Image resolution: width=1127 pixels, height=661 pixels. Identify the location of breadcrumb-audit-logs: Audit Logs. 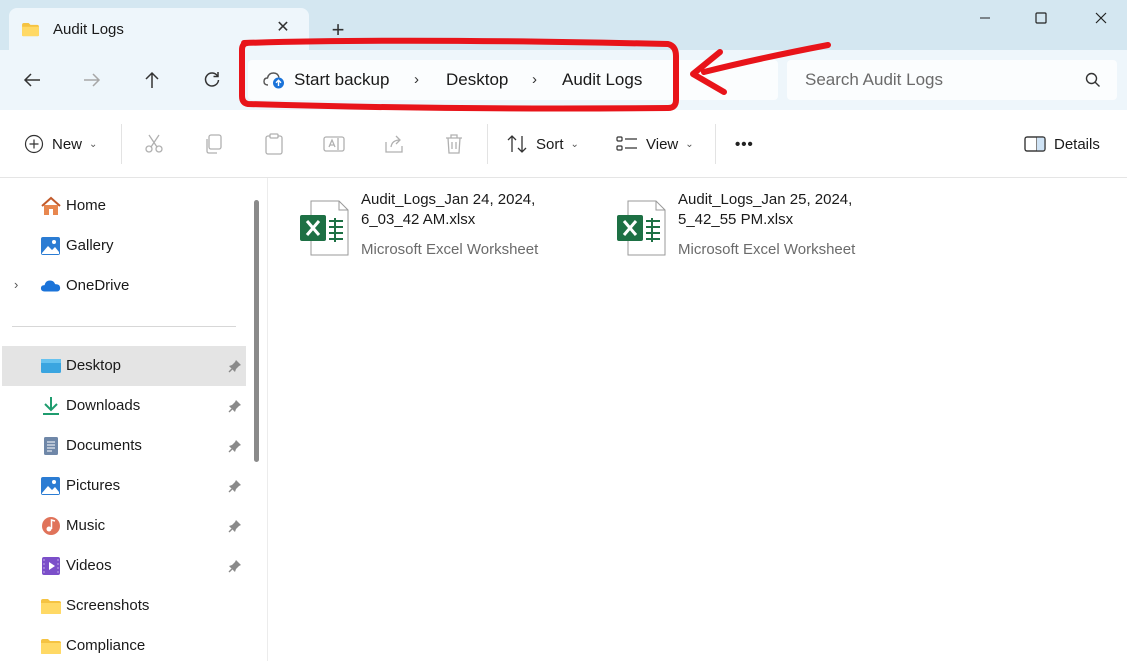
(602, 80).